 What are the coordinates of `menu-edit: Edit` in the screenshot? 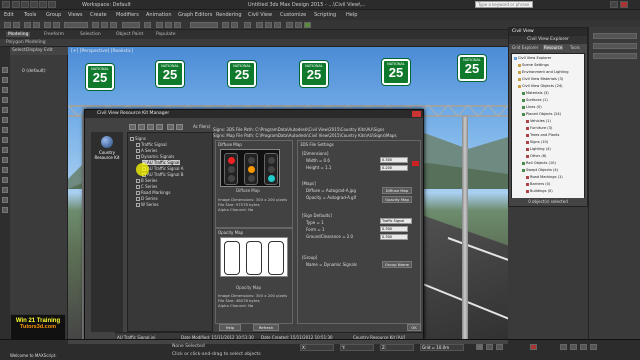 It's located at (9, 15).